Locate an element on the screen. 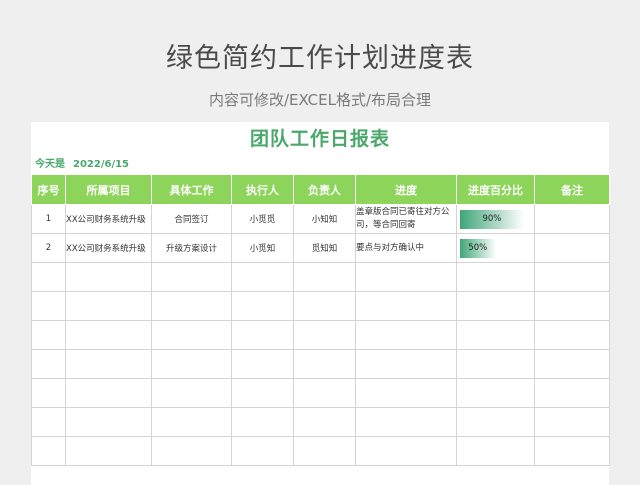  header-row: 序号 所属项目 具体工作 执行人 负责人 进度 进度百分比 备注 is located at coordinates (320, 189).